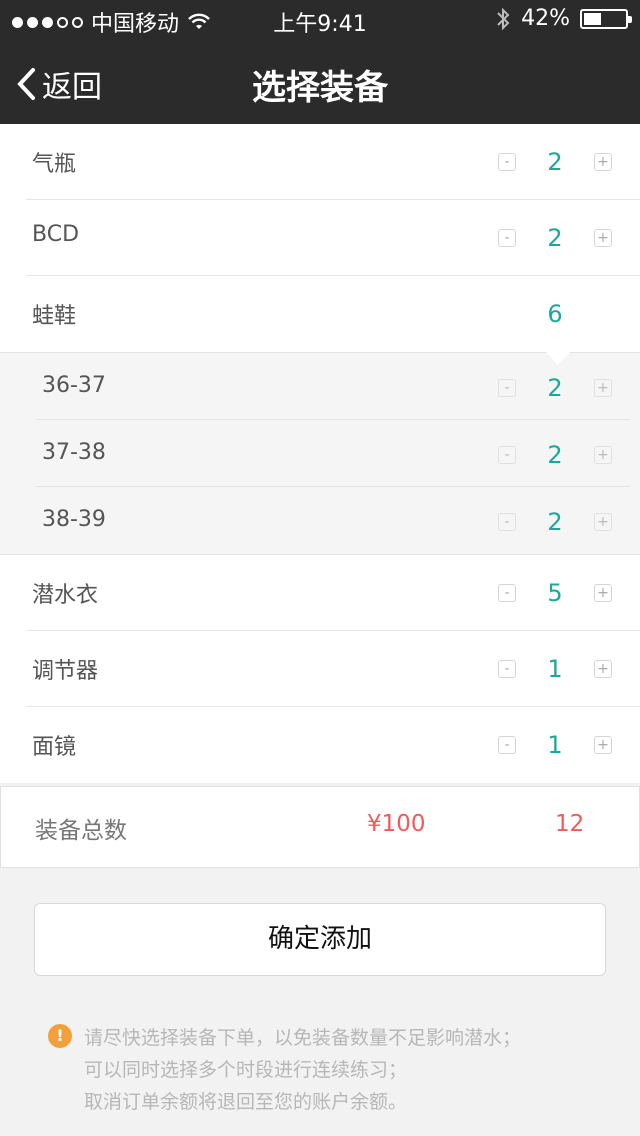  What do you see at coordinates (320, 520) in the screenshot?
I see `list-item-size-38-39: 38-39 - 2 +` at bounding box center [320, 520].